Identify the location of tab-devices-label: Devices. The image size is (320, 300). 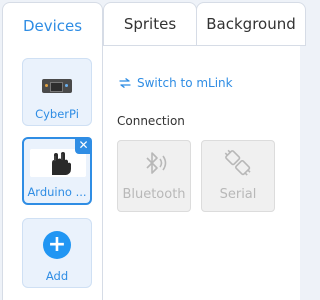
(52, 25).